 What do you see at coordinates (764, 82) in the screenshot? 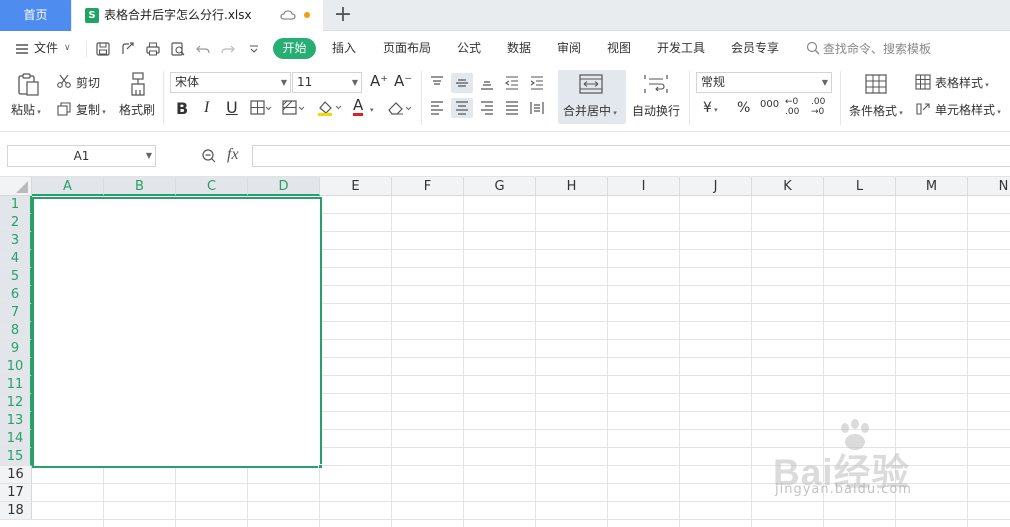
I see `number-format-select: 常规 ▼` at bounding box center [764, 82].